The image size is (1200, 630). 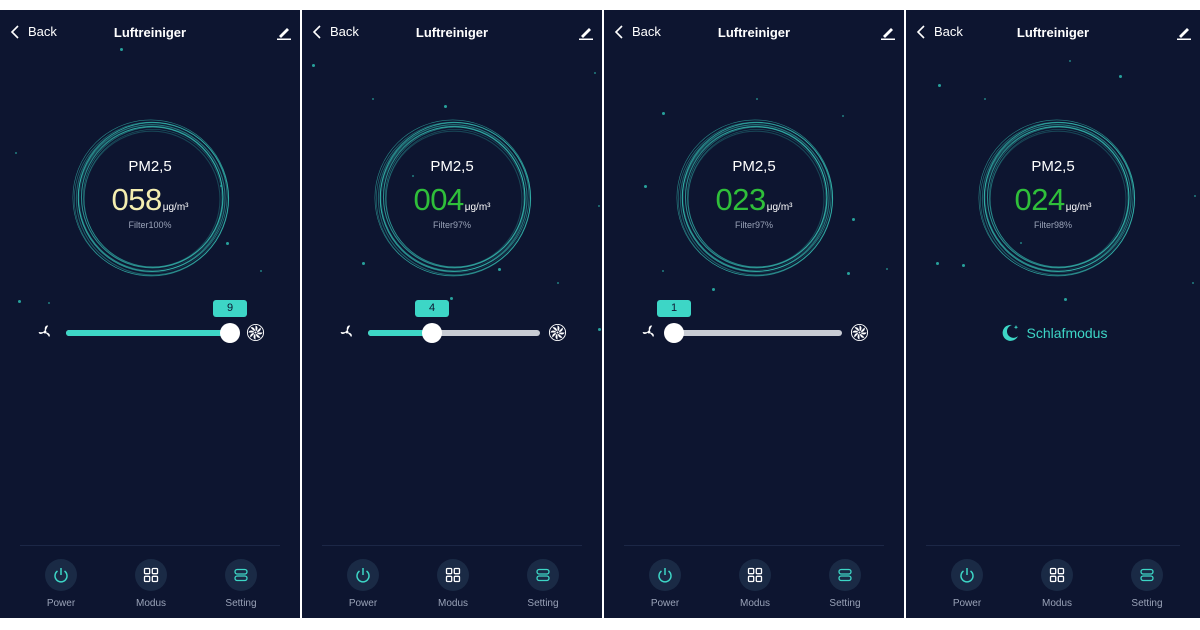 I want to click on fan-speed-control: 4, so click(x=452, y=323).